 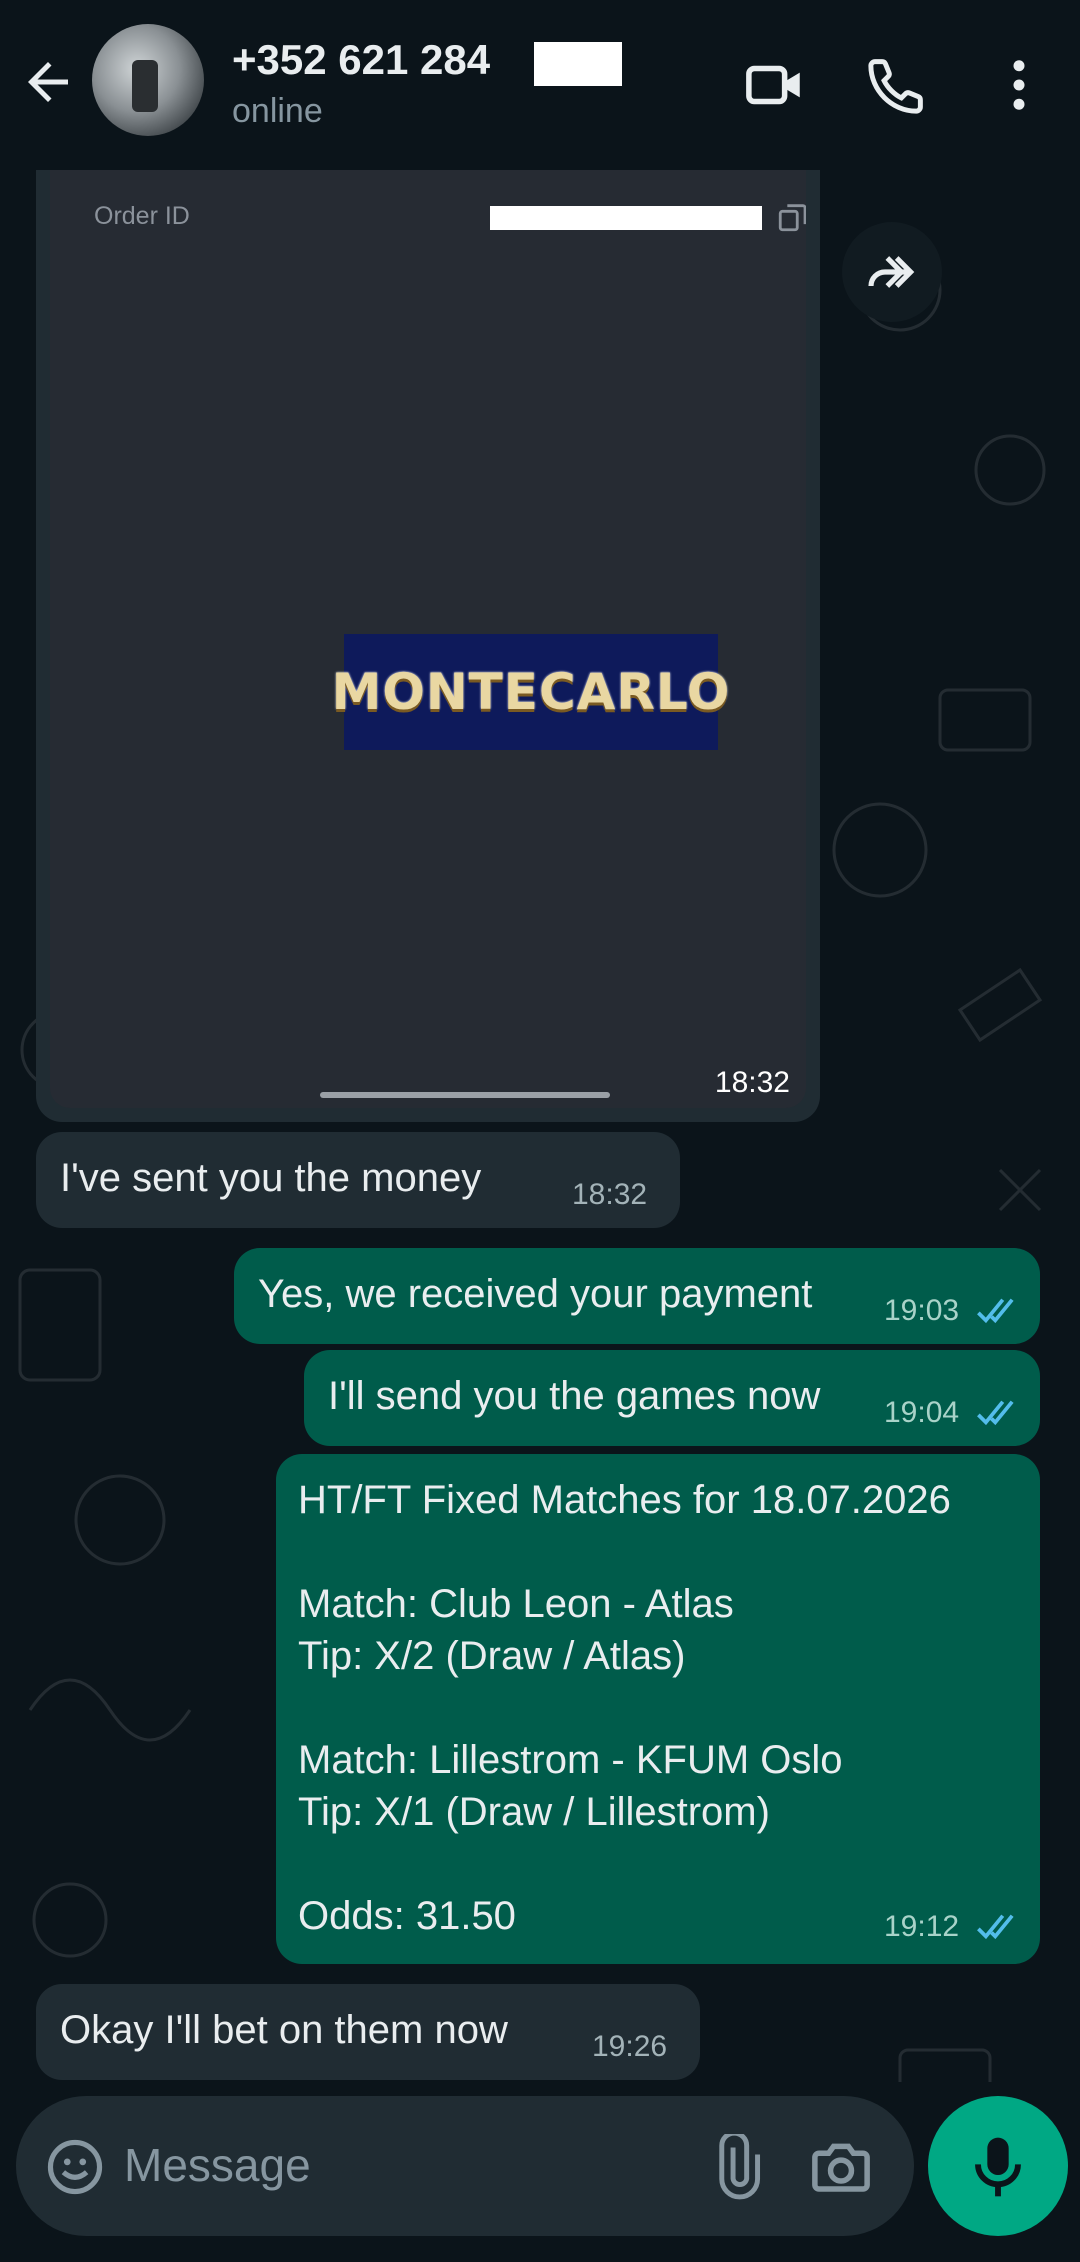 I want to click on message-text: Okay I'll bet on them now, so click(x=284, y=2030).